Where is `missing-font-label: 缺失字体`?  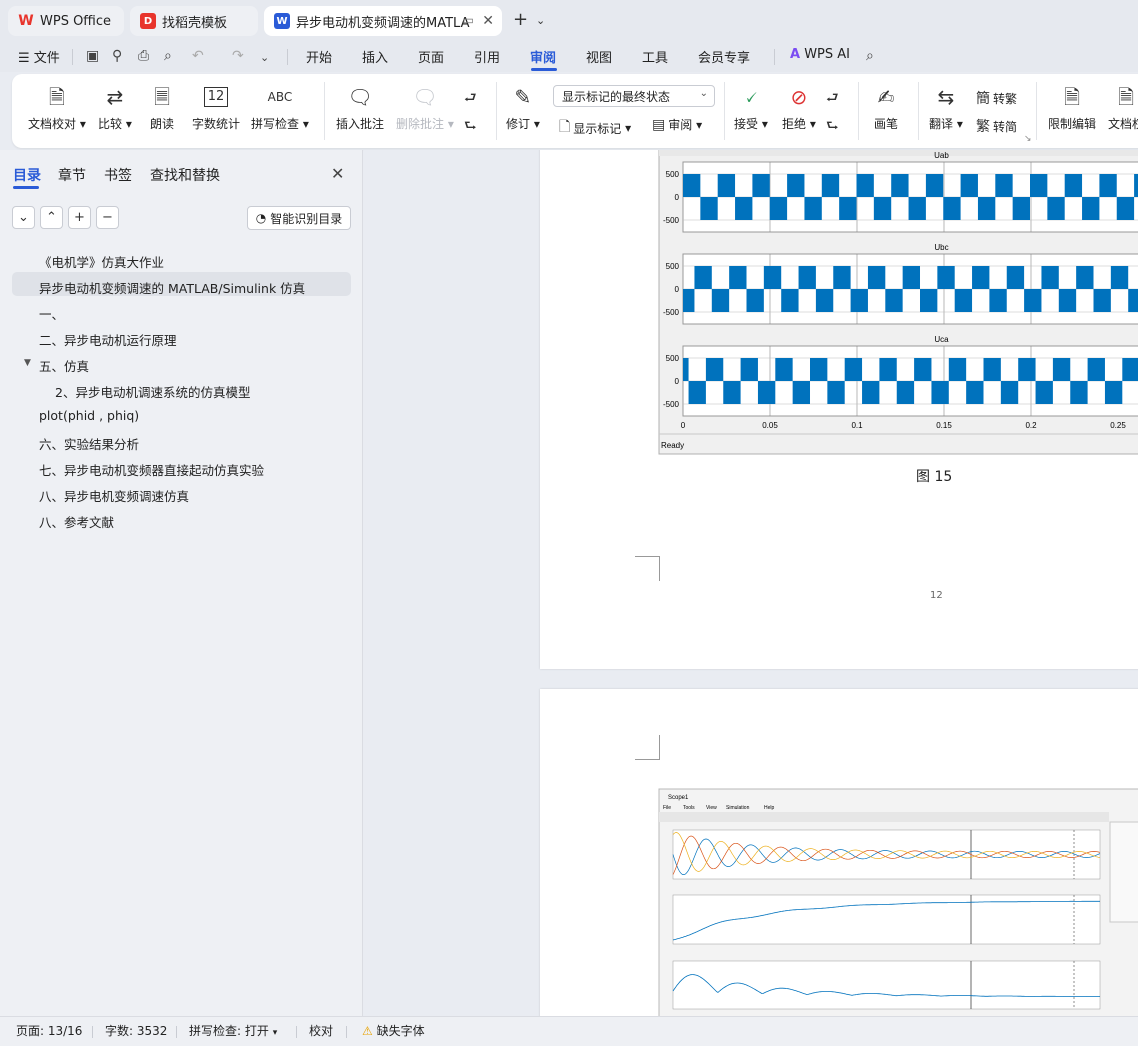
missing-font-label: 缺失字体 is located at coordinates (400, 1031).